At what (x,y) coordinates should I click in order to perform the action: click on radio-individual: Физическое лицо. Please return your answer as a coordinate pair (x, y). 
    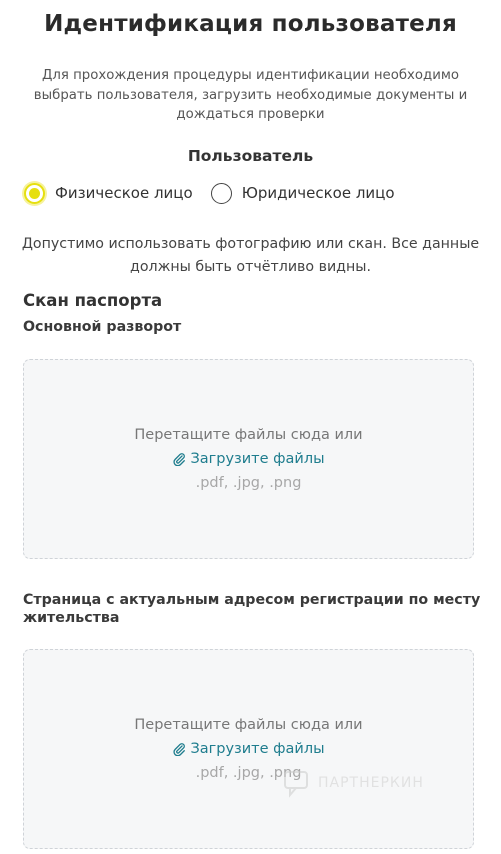
    Looking at the image, I should click on (108, 193).